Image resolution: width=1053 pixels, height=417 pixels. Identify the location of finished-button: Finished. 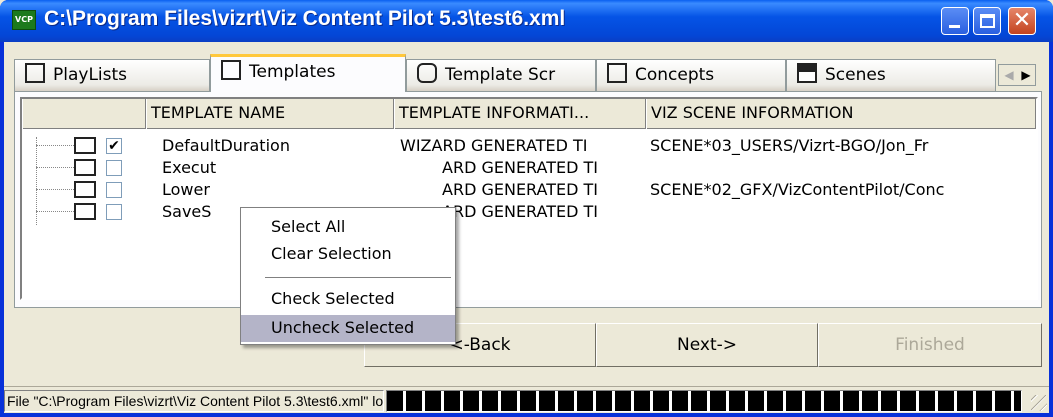
(930, 345).